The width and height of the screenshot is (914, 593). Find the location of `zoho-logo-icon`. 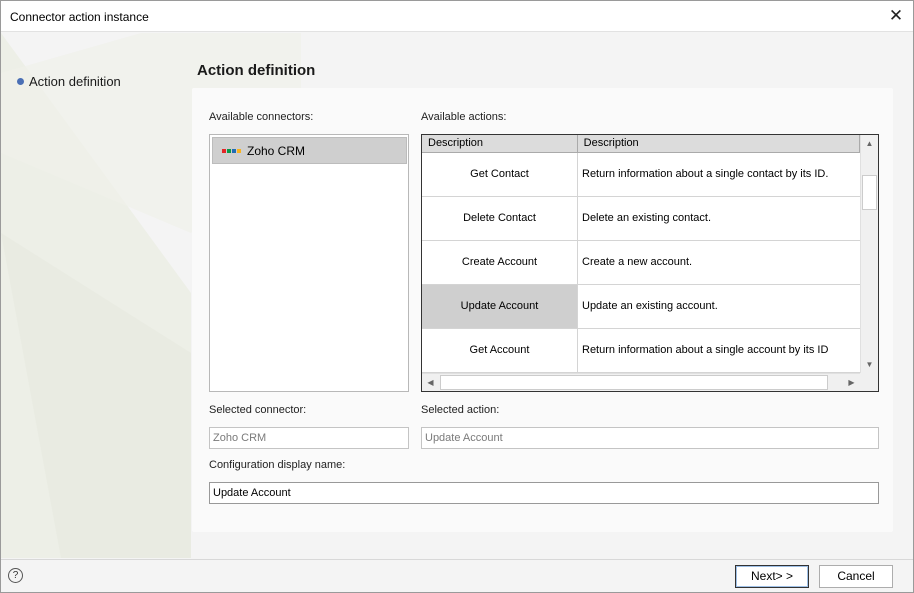

zoho-logo-icon is located at coordinates (231, 150).